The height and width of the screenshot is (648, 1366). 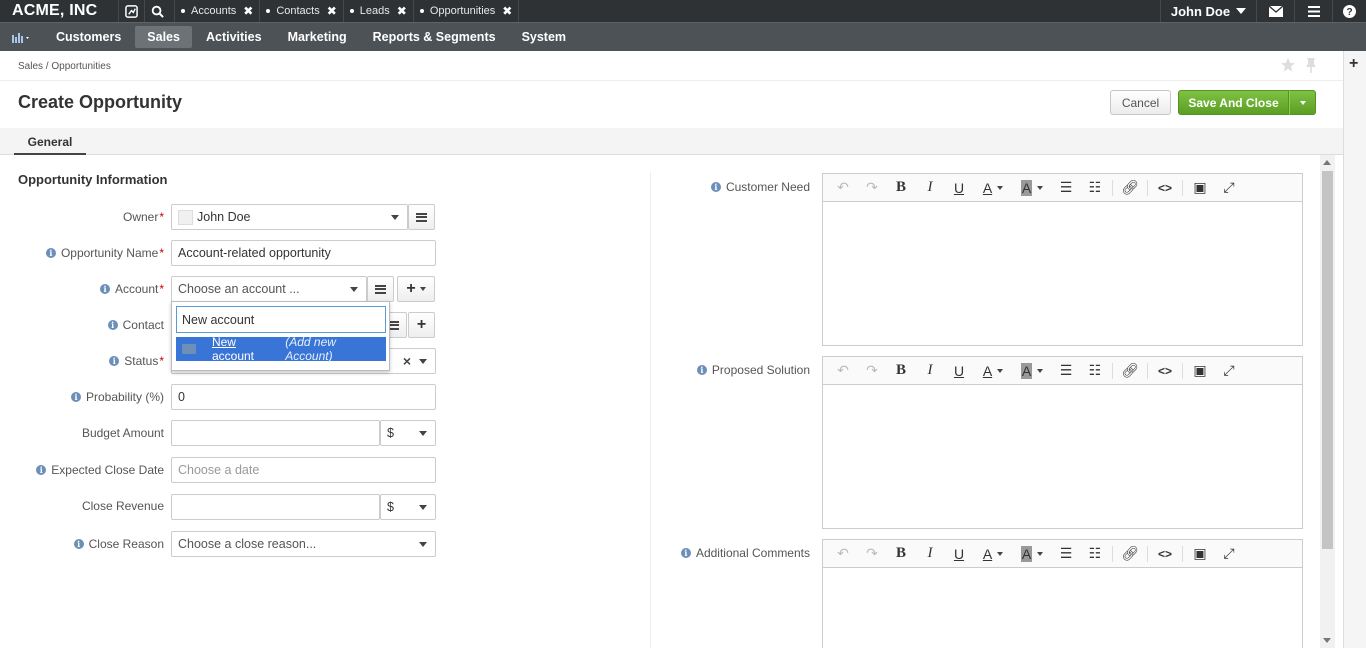 I want to click on budget-amount-input, so click(x=275, y=433).